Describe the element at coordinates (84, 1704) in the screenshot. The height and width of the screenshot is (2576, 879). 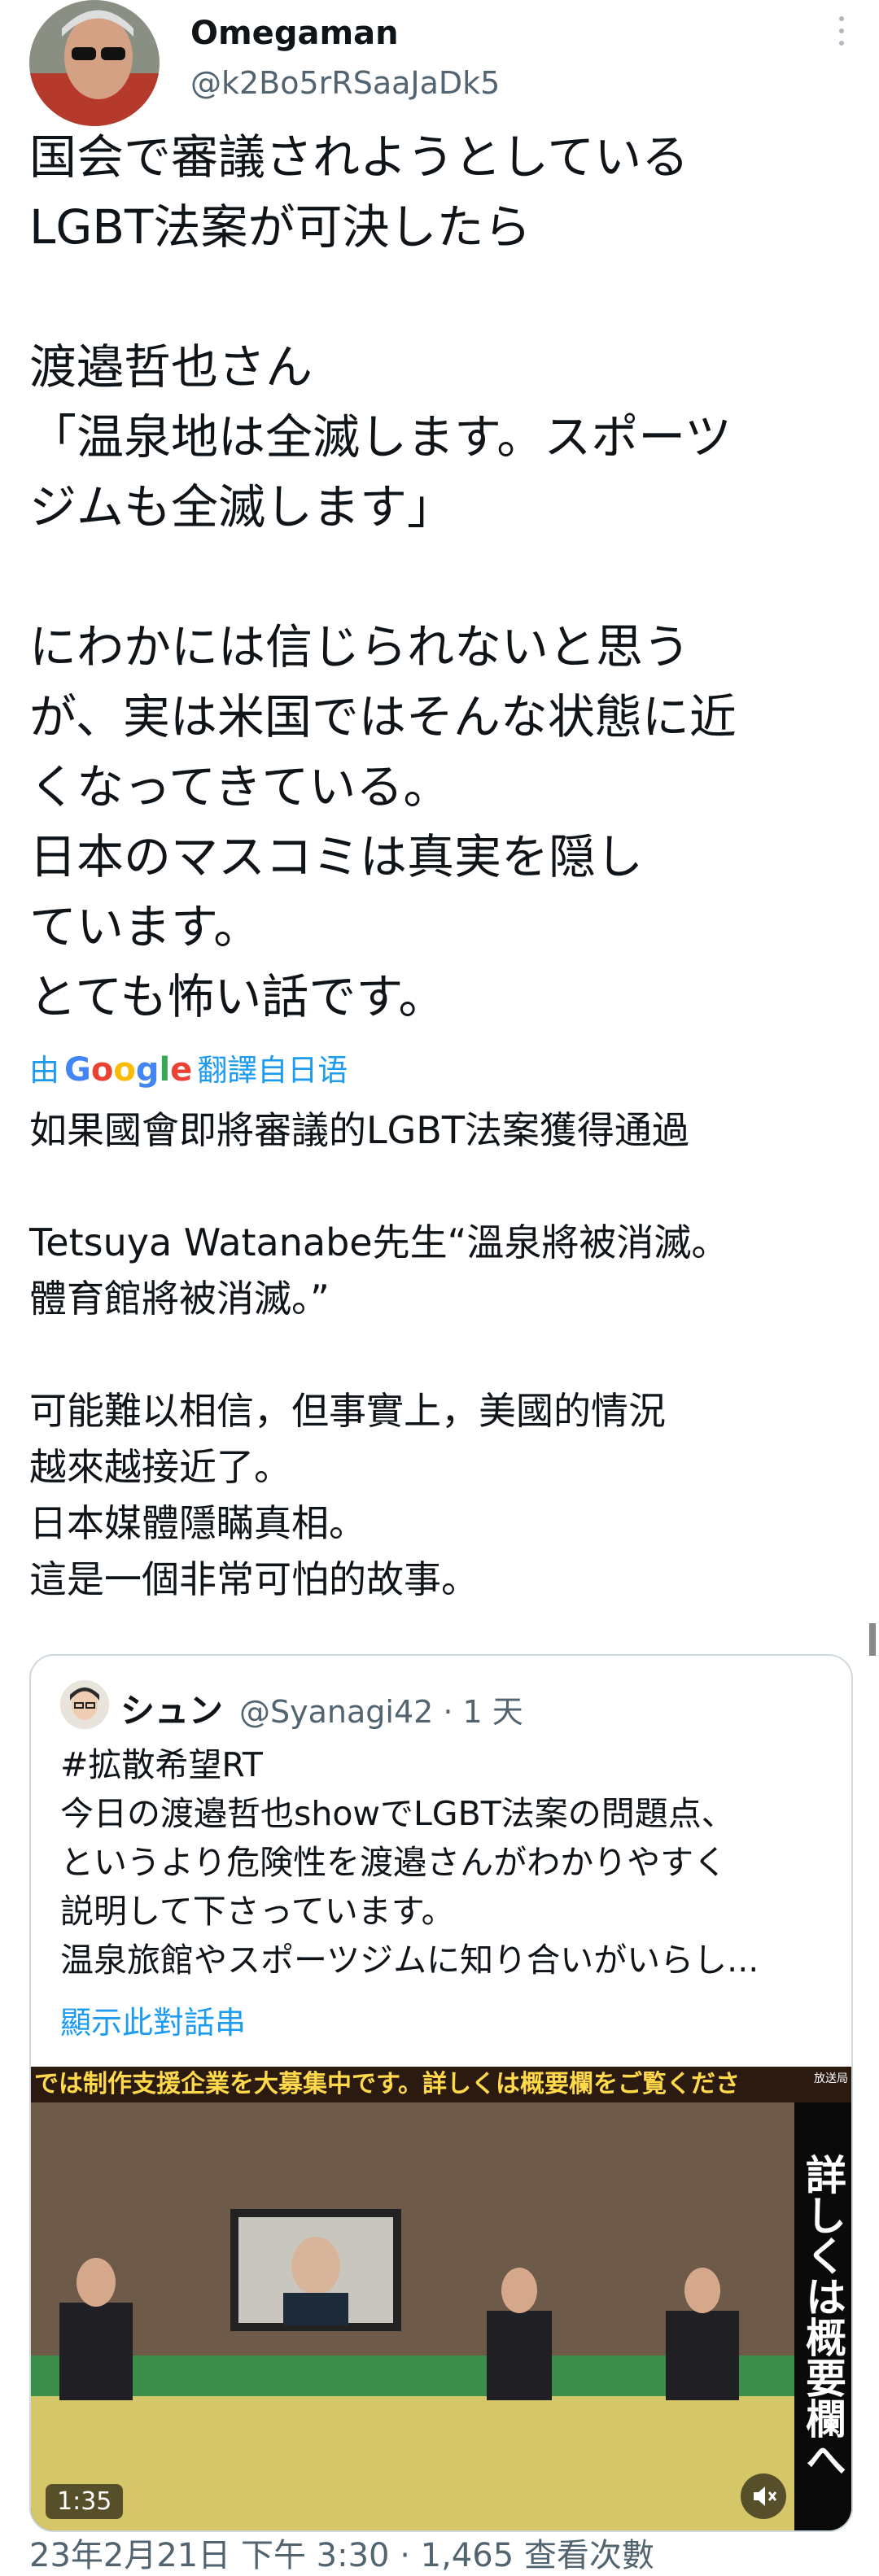
I see `quoted-author-avatar` at that location.